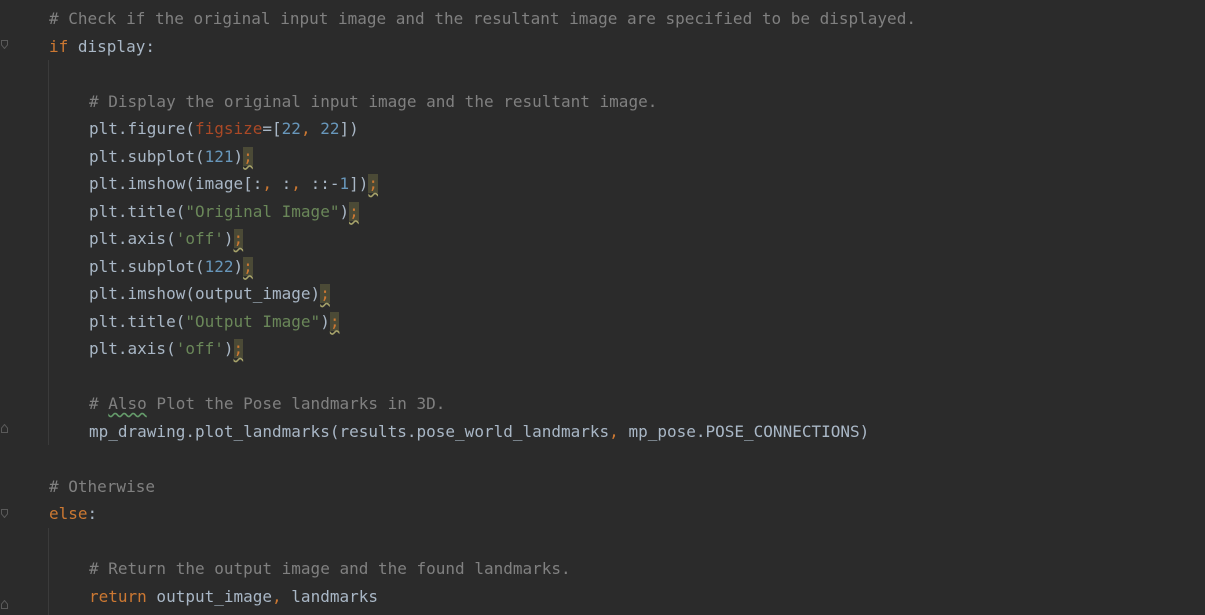 This screenshot has width=1205, height=615. I want to click on code-token-str: "Output Image", so click(253, 321).